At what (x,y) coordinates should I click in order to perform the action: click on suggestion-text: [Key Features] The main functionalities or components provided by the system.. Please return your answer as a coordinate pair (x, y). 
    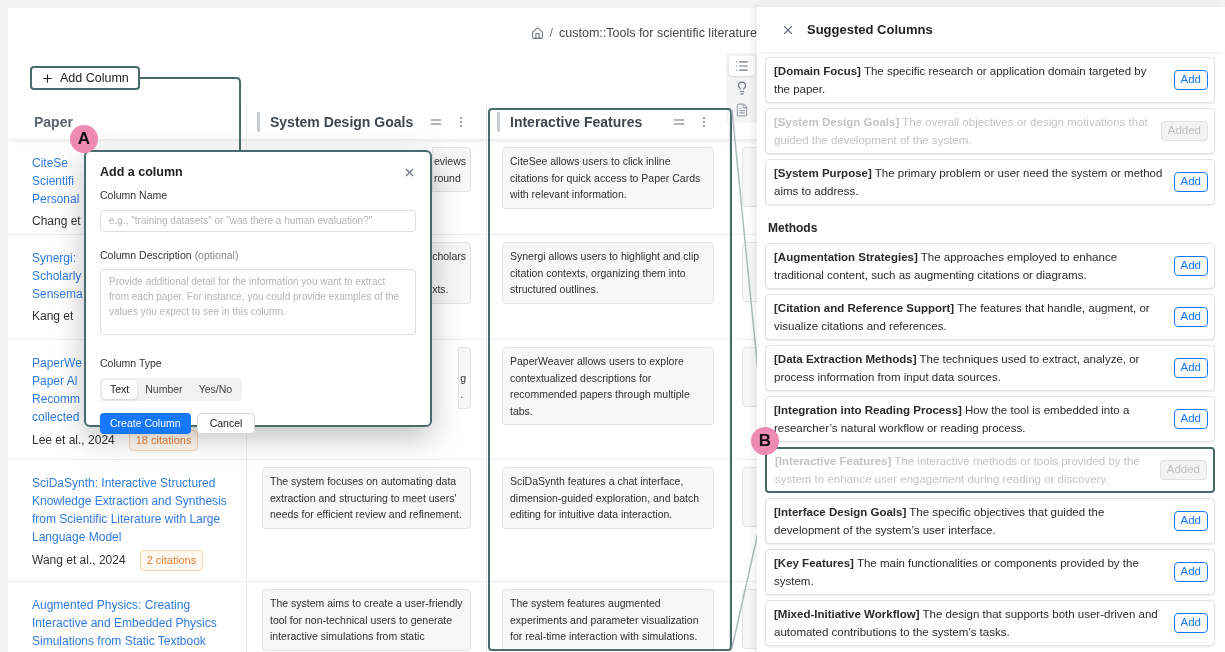
    Looking at the image, I should click on (957, 572).